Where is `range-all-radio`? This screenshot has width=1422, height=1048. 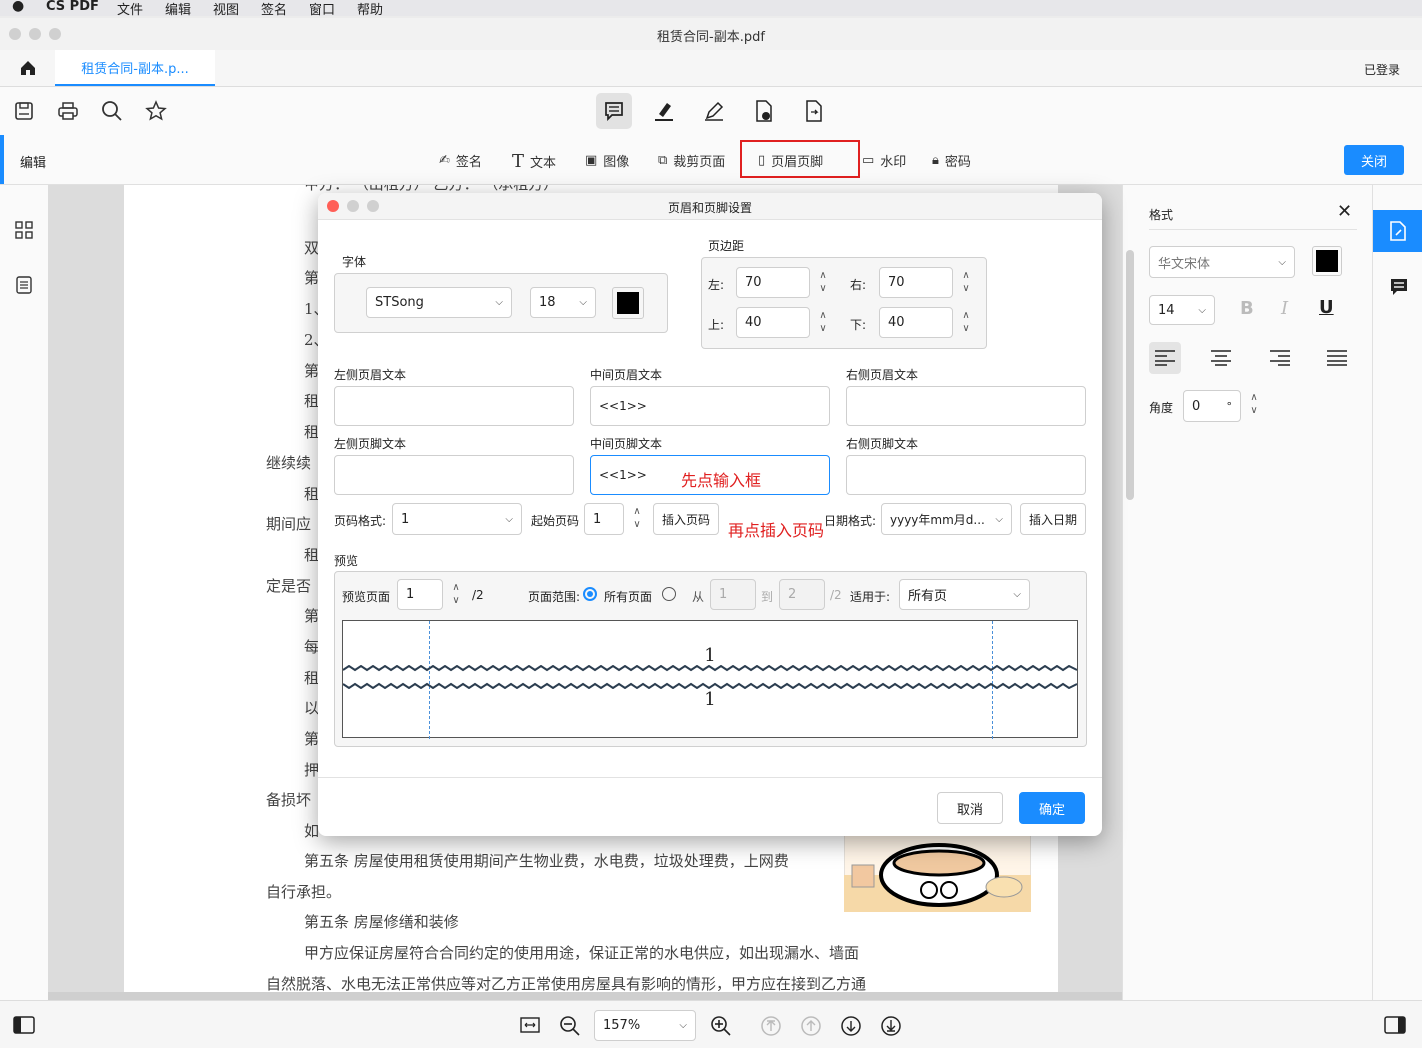 range-all-radio is located at coordinates (590, 594).